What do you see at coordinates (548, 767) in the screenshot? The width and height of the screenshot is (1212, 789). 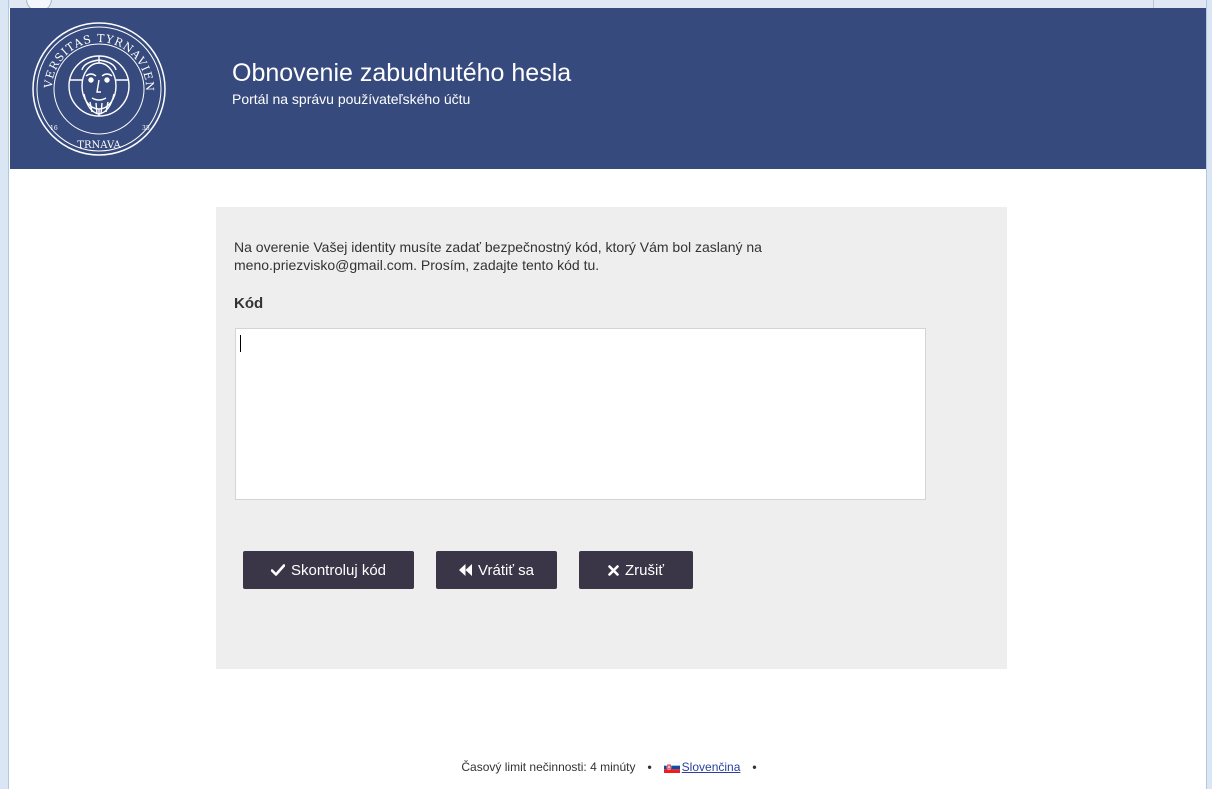 I see `timeout-text: Časový limit nečinnosti: 4 minúty` at bounding box center [548, 767].